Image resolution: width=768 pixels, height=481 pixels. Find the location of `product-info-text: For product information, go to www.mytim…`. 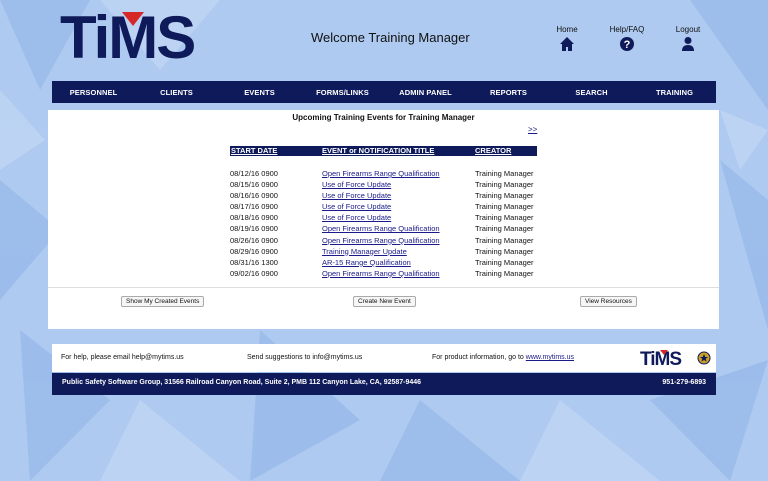

product-info-text: For product information, go to www.mytim… is located at coordinates (503, 357).